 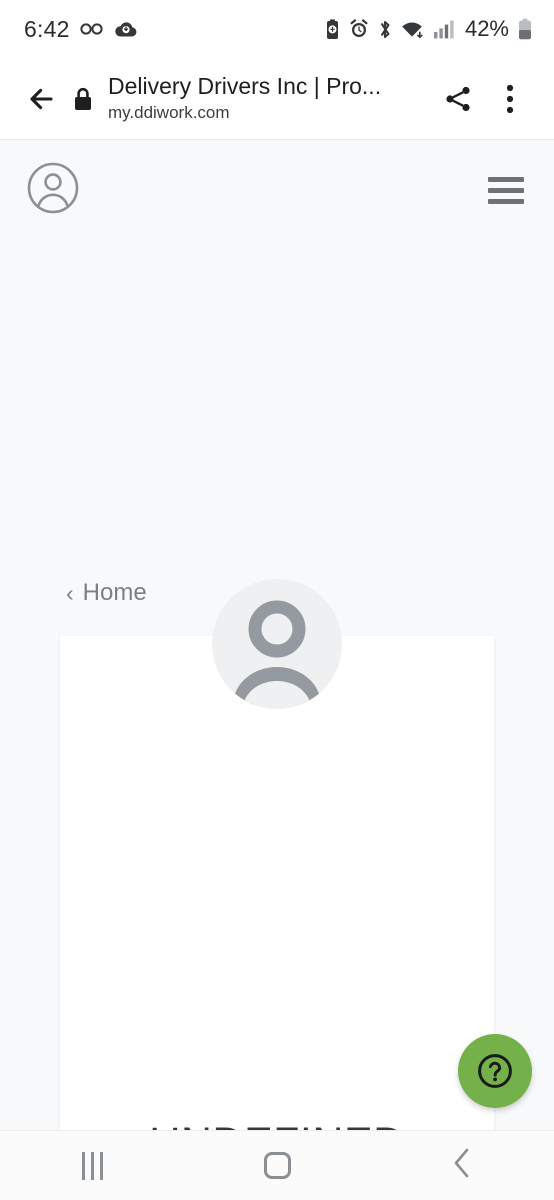 What do you see at coordinates (443, 29) in the screenshot?
I see `cellular-signal-icon` at bounding box center [443, 29].